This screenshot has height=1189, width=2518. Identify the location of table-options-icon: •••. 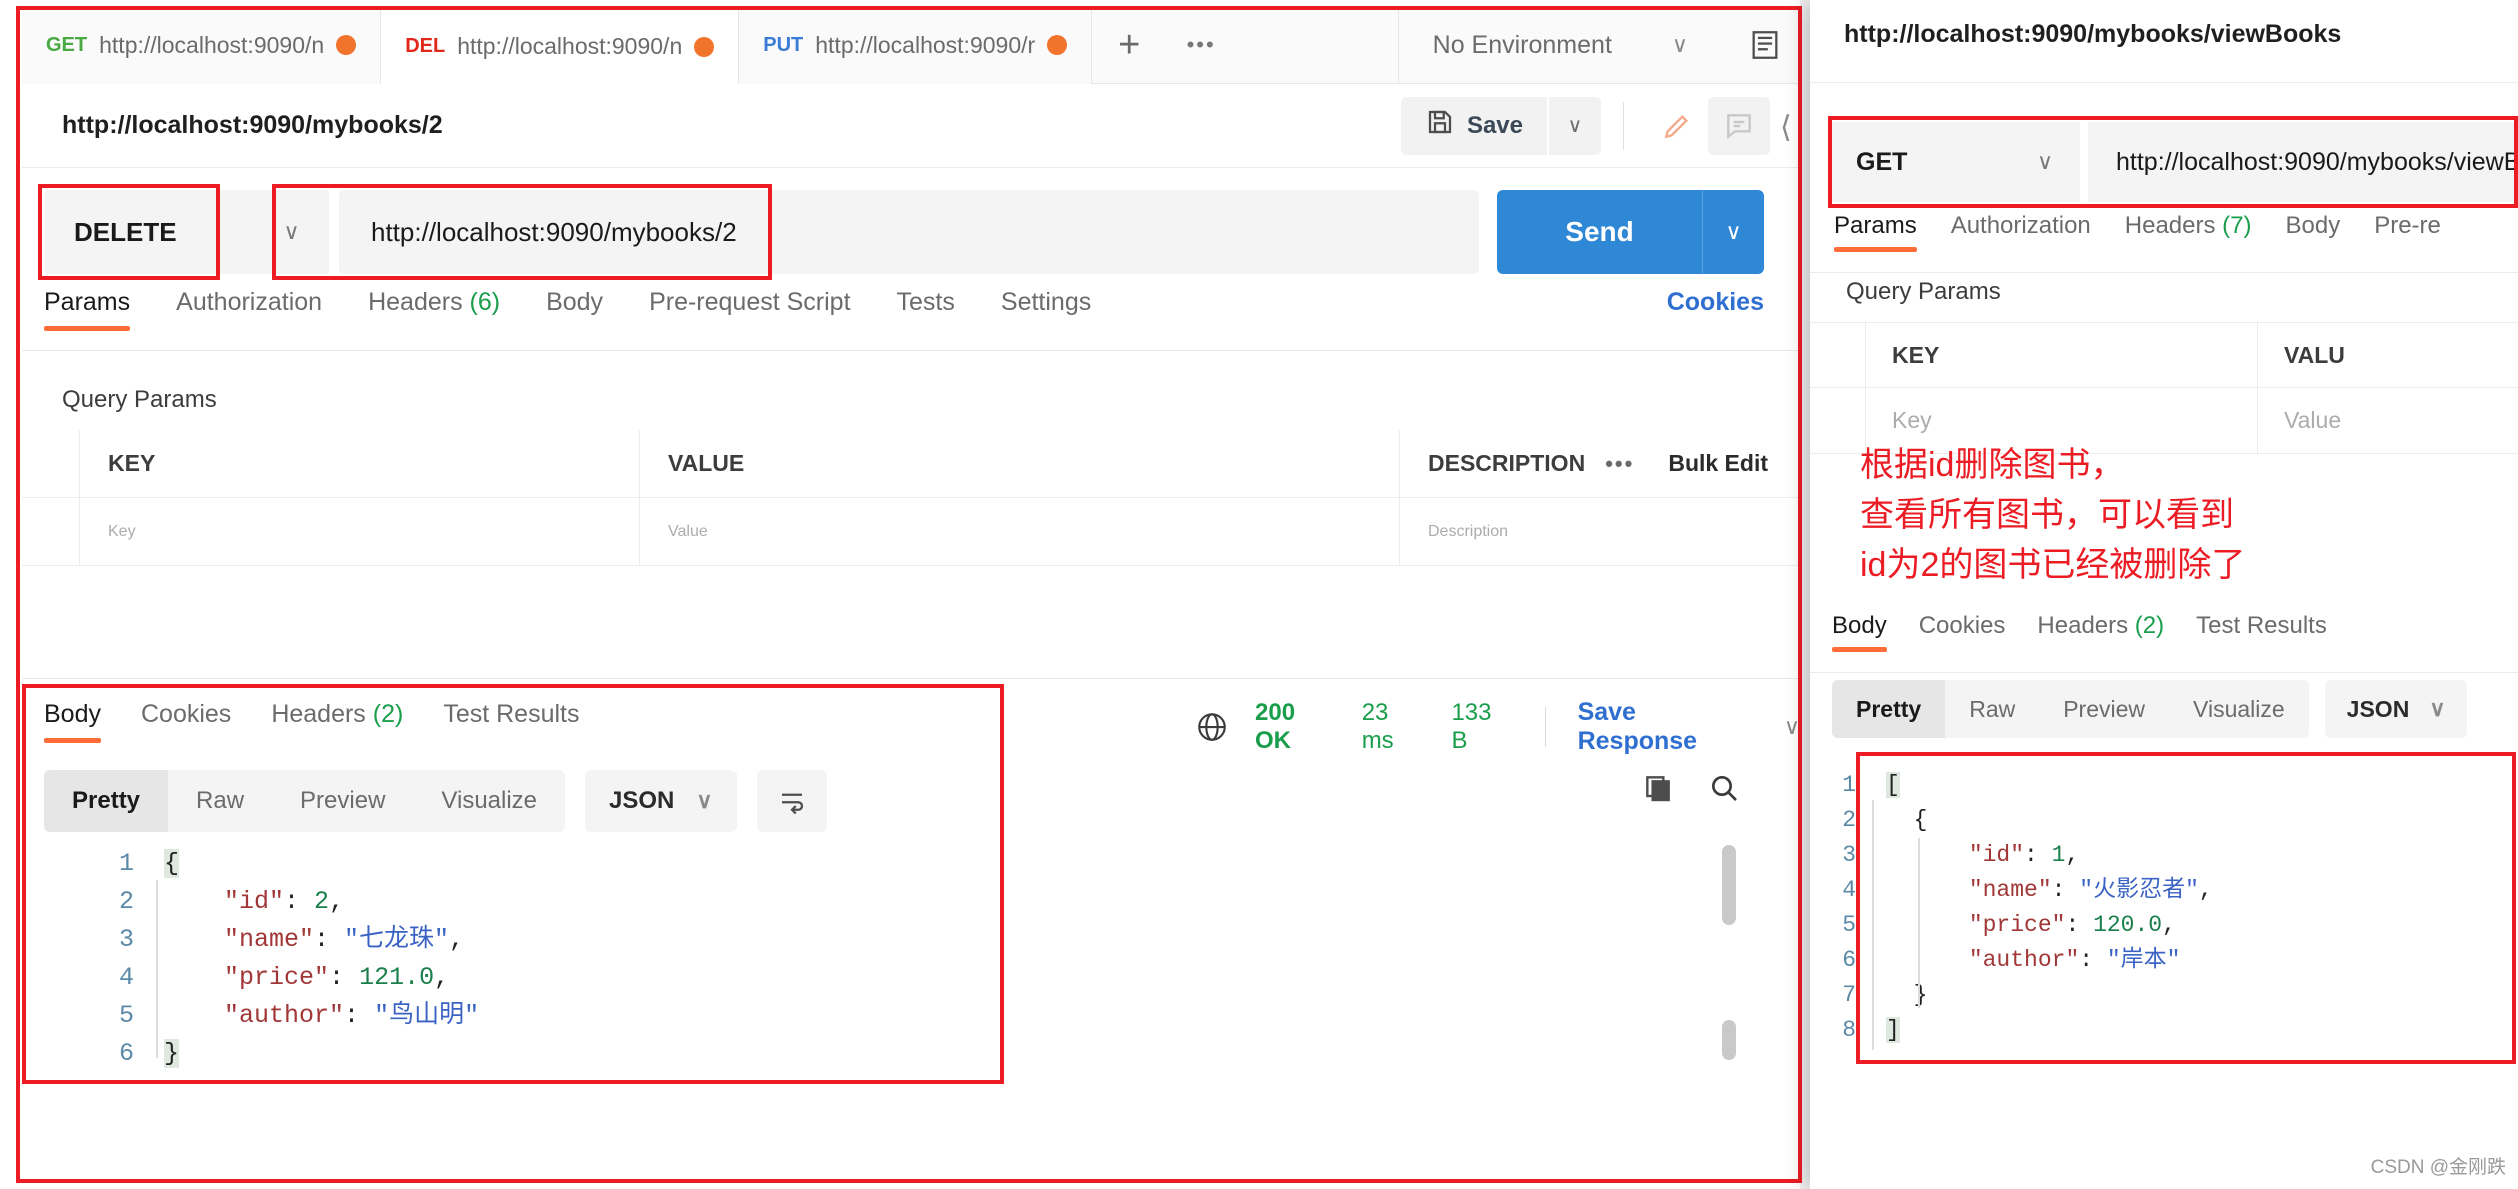
(1619, 464).